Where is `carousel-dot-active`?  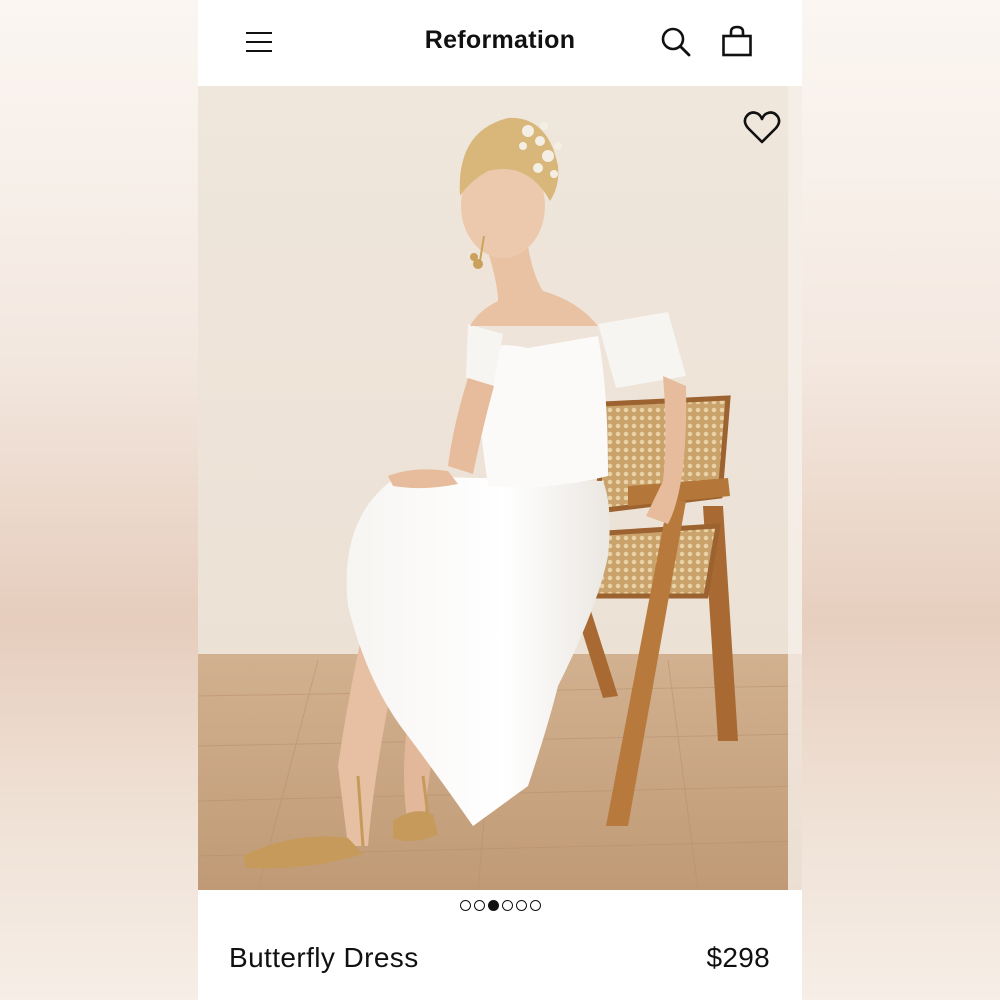 carousel-dot-active is located at coordinates (493, 905).